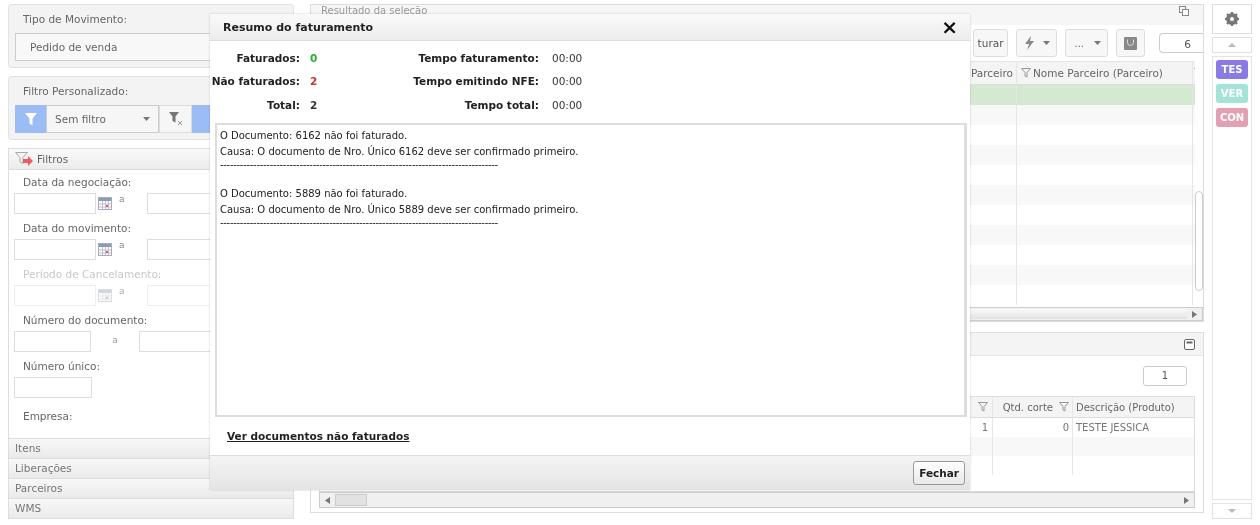  I want to click on field-label: Número do documento:, so click(85, 320).